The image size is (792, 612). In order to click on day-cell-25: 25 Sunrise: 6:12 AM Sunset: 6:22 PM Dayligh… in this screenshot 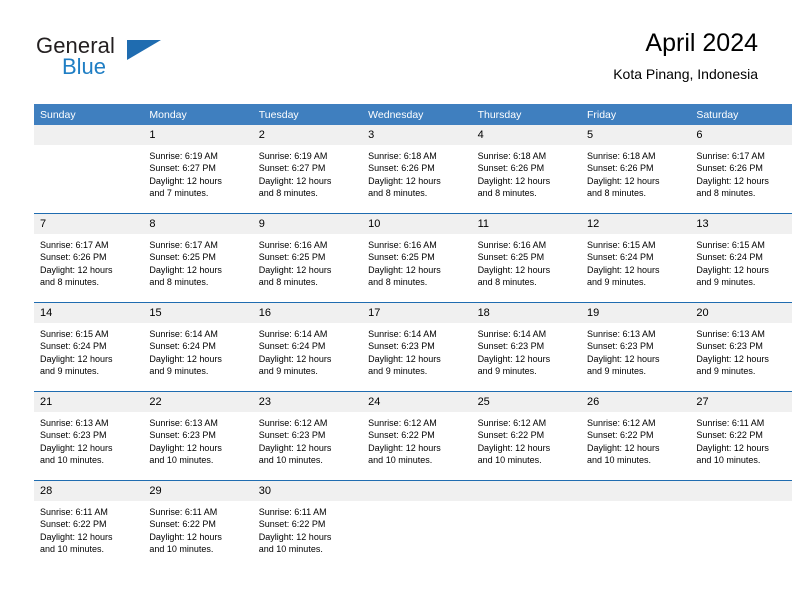, I will do `click(526, 436)`.